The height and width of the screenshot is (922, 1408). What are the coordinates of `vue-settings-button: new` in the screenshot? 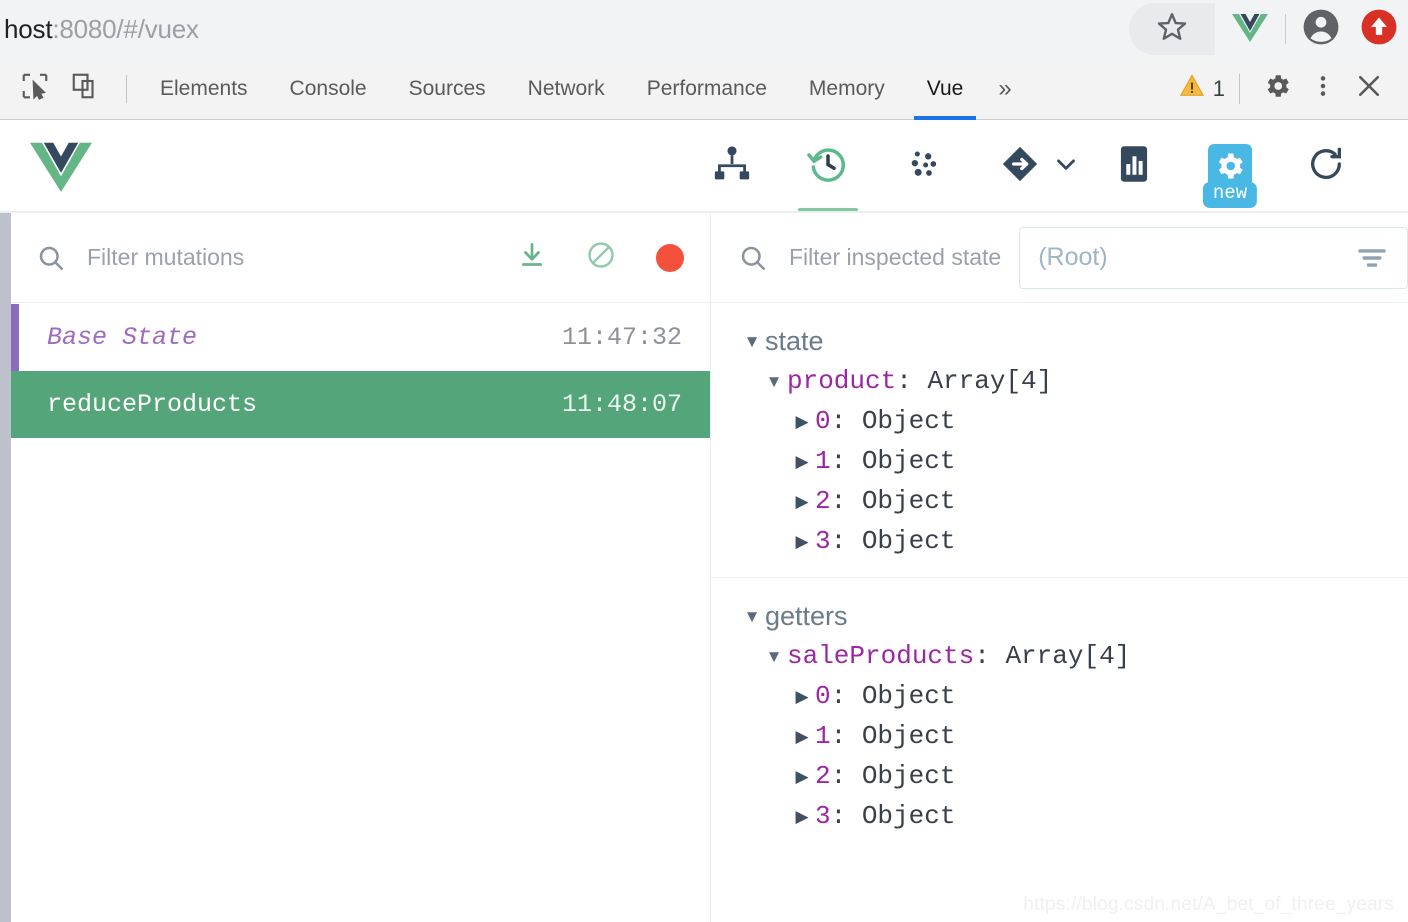 It's located at (1230, 166).